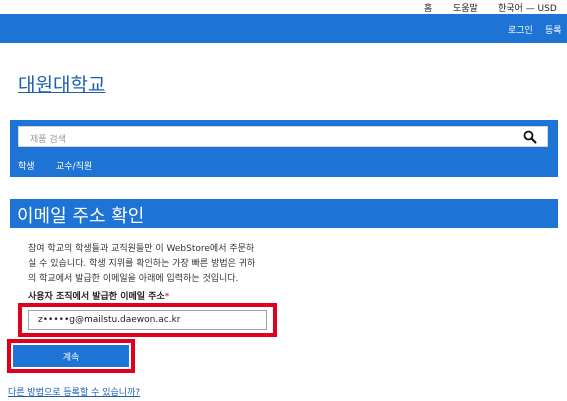 This screenshot has width=567, height=401. Describe the element at coordinates (527, 7) in the screenshot. I see `language-currency-selector: 한국어 — USD` at that location.